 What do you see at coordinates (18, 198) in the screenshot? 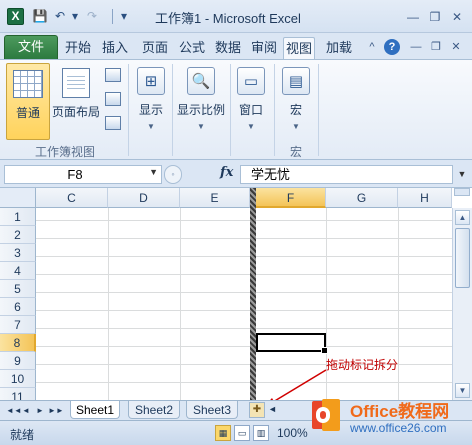
I see `select-all-corner` at bounding box center [18, 198].